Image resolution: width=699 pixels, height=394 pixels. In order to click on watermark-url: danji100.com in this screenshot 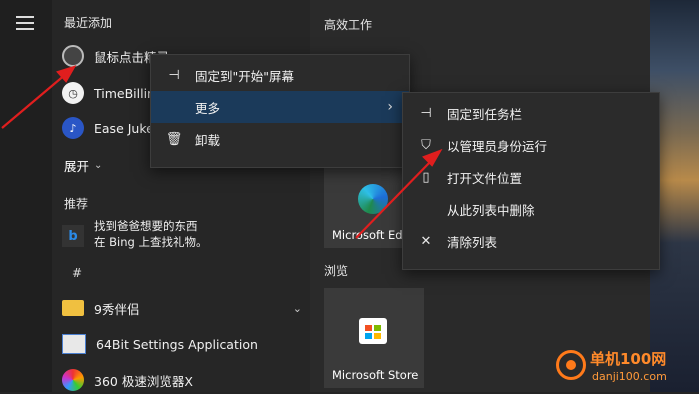, I will do `click(629, 376)`.